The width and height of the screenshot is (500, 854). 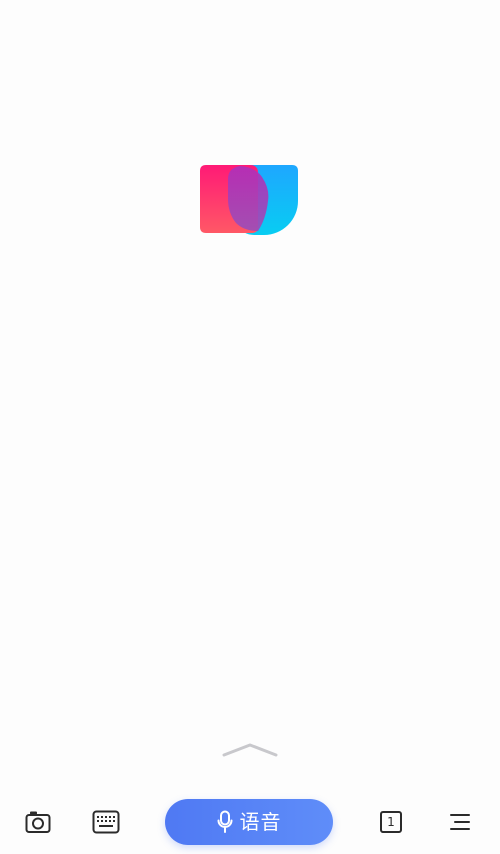 I want to click on keyboard-button, so click(x=106, y=822).